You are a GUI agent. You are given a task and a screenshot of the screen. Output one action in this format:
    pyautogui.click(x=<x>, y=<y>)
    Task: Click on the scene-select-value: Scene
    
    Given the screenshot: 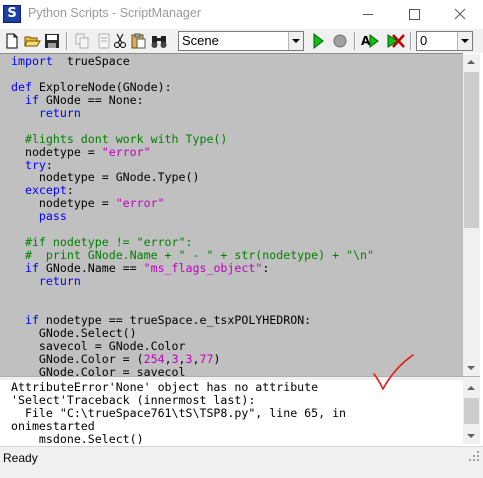 What is the action you would take?
    pyautogui.click(x=200, y=40)
    